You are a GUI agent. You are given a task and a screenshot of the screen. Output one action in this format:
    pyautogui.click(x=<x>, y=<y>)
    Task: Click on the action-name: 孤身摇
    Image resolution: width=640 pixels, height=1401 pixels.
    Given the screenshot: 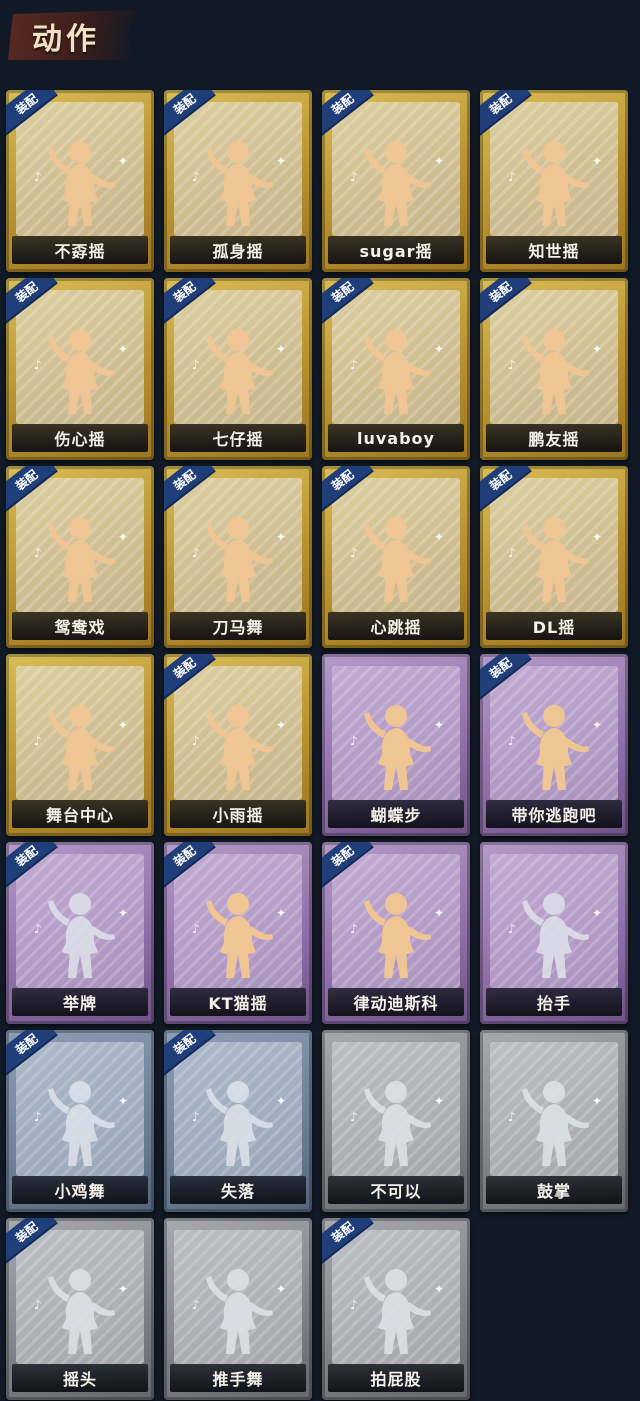 What is the action you would take?
    pyautogui.click(x=238, y=251)
    